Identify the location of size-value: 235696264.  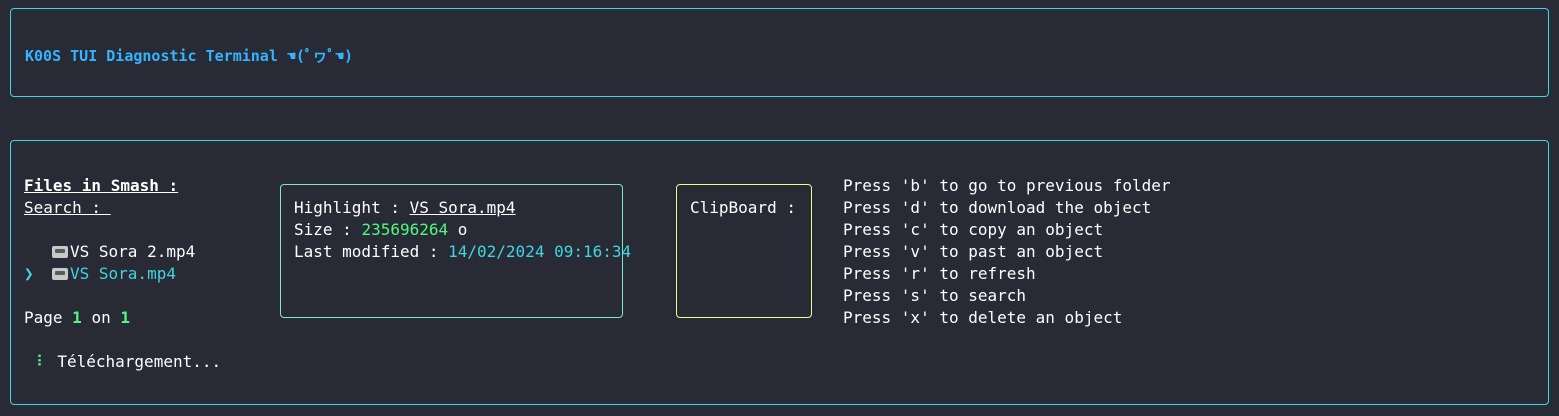
(405, 229).